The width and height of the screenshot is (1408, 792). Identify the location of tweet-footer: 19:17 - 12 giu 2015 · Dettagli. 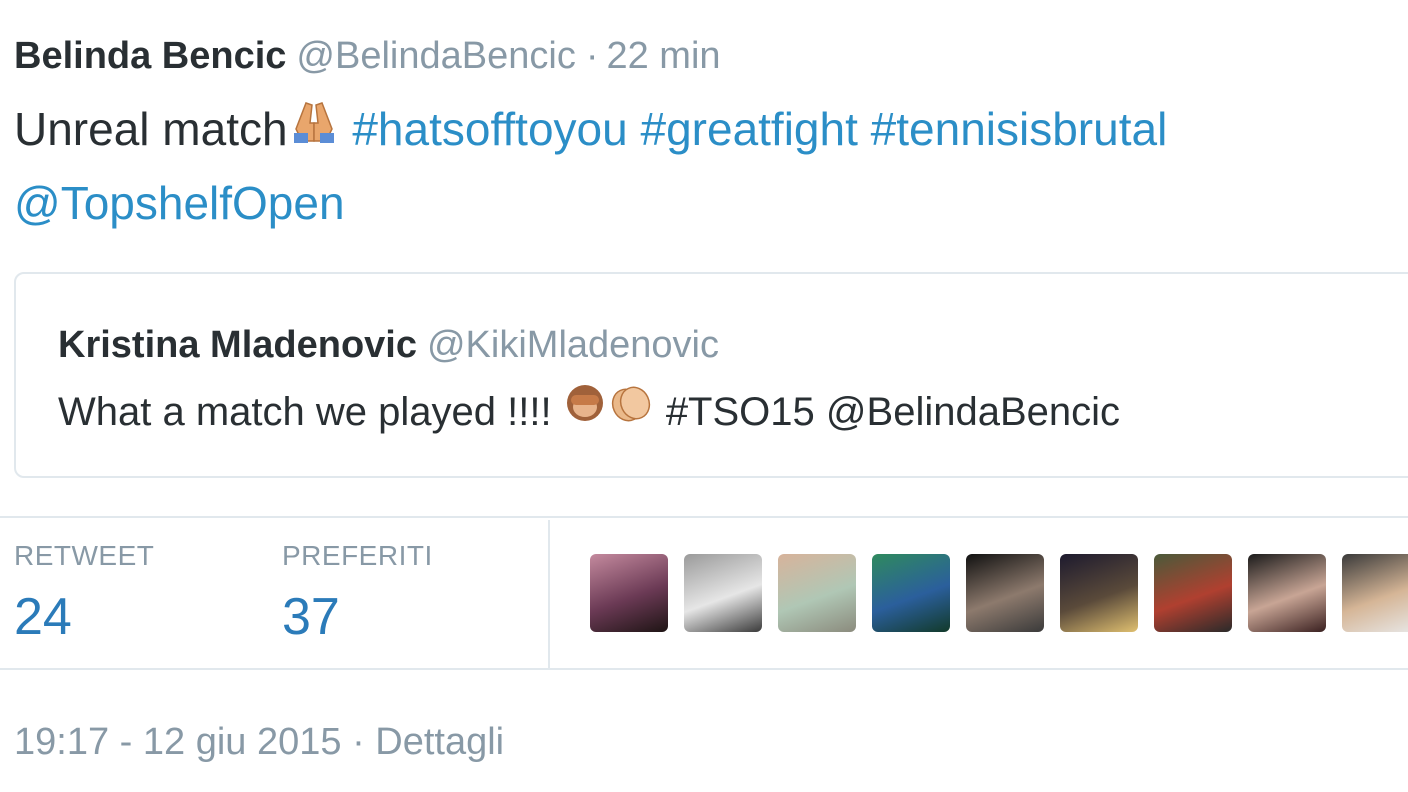
(259, 742).